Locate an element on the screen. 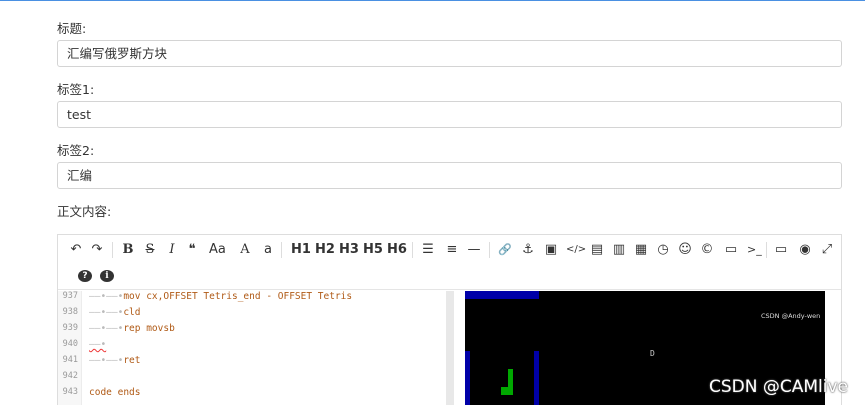 The image size is (865, 405). line-number: 937 is located at coordinates (70, 296).